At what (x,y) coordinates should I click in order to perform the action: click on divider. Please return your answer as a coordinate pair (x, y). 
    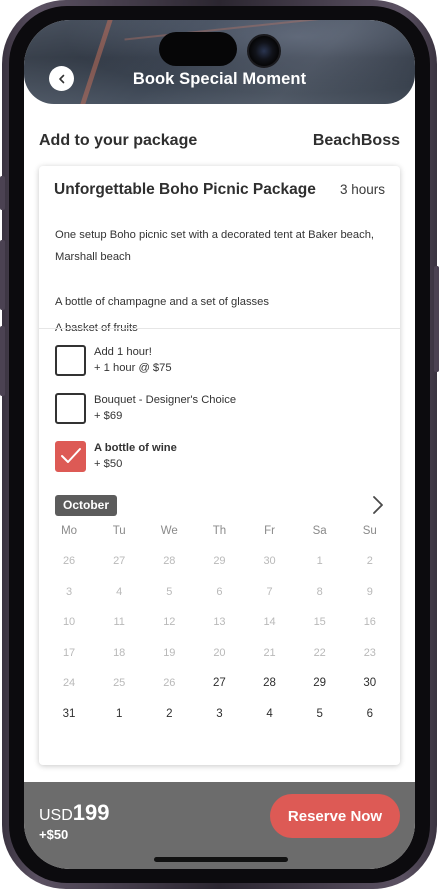
    Looking at the image, I should click on (219, 328).